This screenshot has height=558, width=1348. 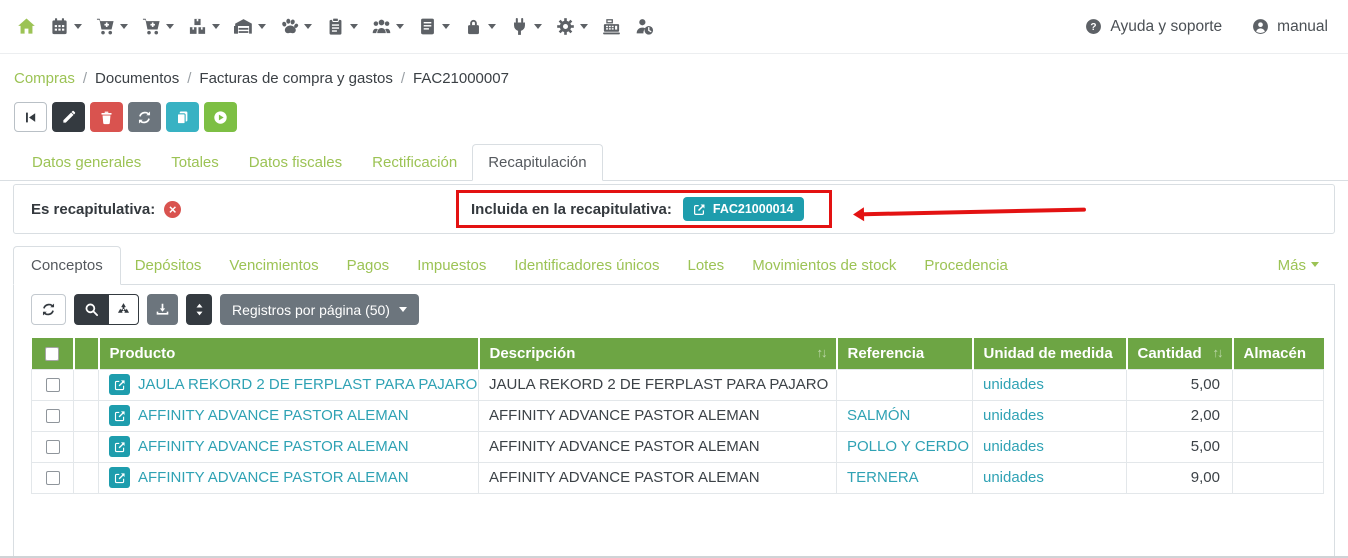 What do you see at coordinates (289, 353) in the screenshot?
I see `column-header-producto: Producto` at bounding box center [289, 353].